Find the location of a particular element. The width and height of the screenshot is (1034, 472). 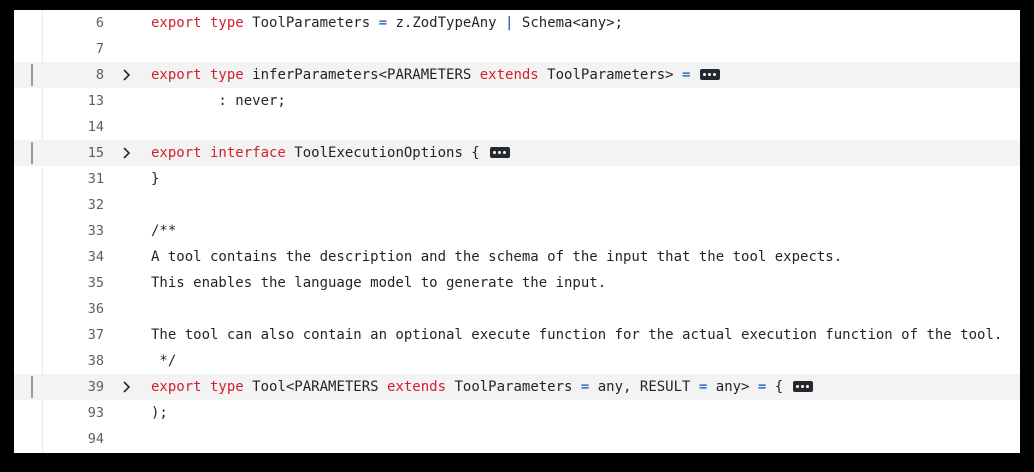

code-text: */ is located at coordinates (163, 361).